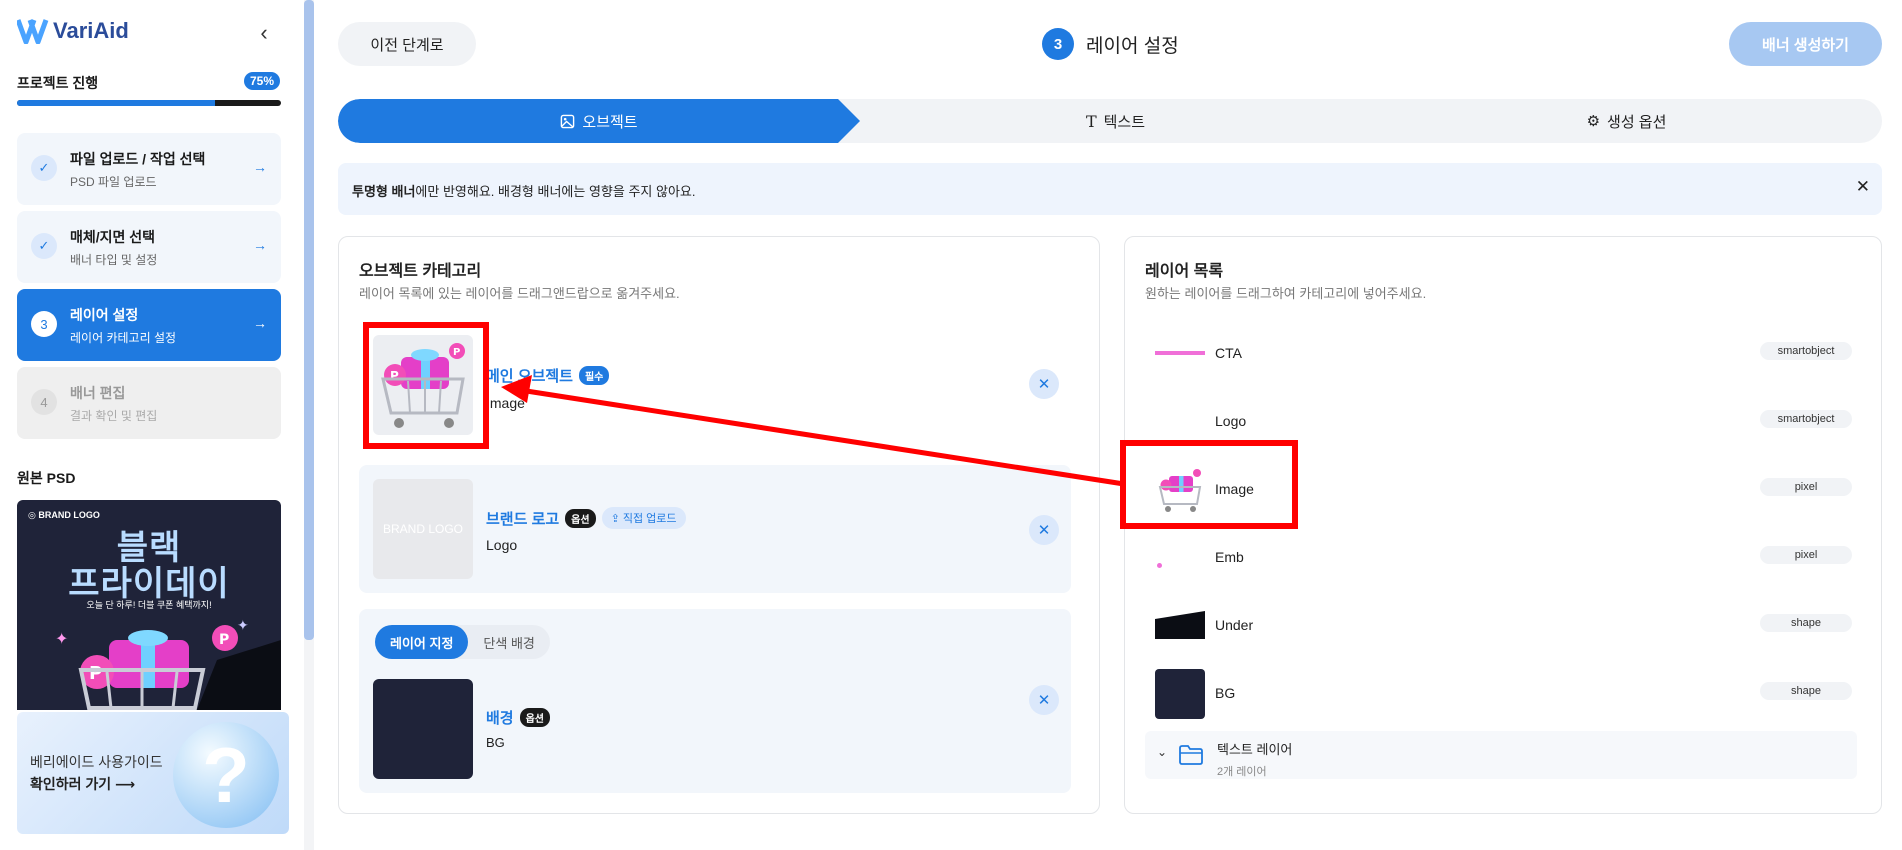 Image resolution: width=1902 pixels, height=850 pixels. What do you see at coordinates (813, 431) in the screenshot?
I see `drag-arrow-annotation` at bounding box center [813, 431].